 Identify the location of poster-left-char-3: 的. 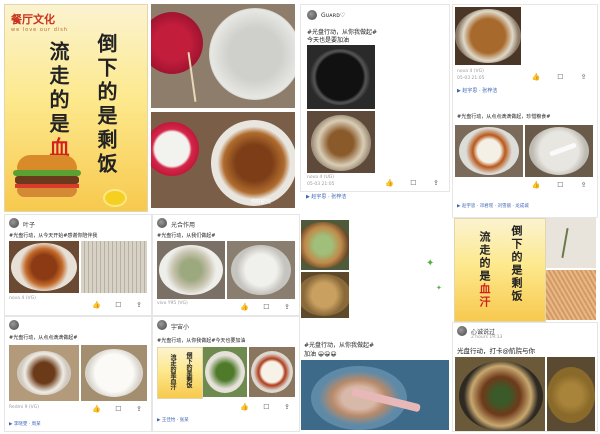
(58, 101).